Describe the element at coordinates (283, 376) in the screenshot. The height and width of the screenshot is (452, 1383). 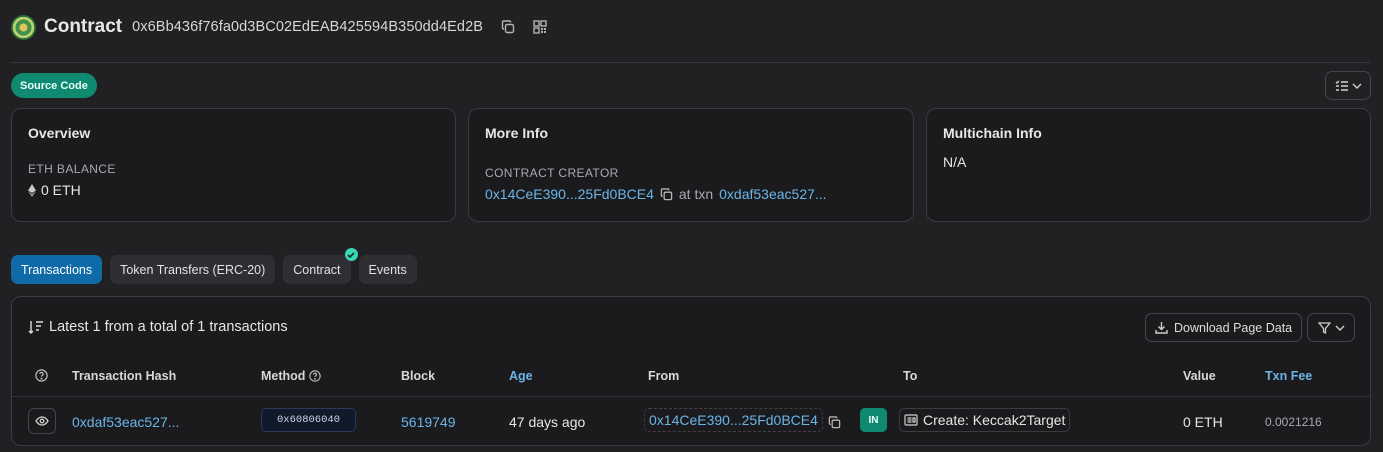
I see `col-method-label: Method` at that location.